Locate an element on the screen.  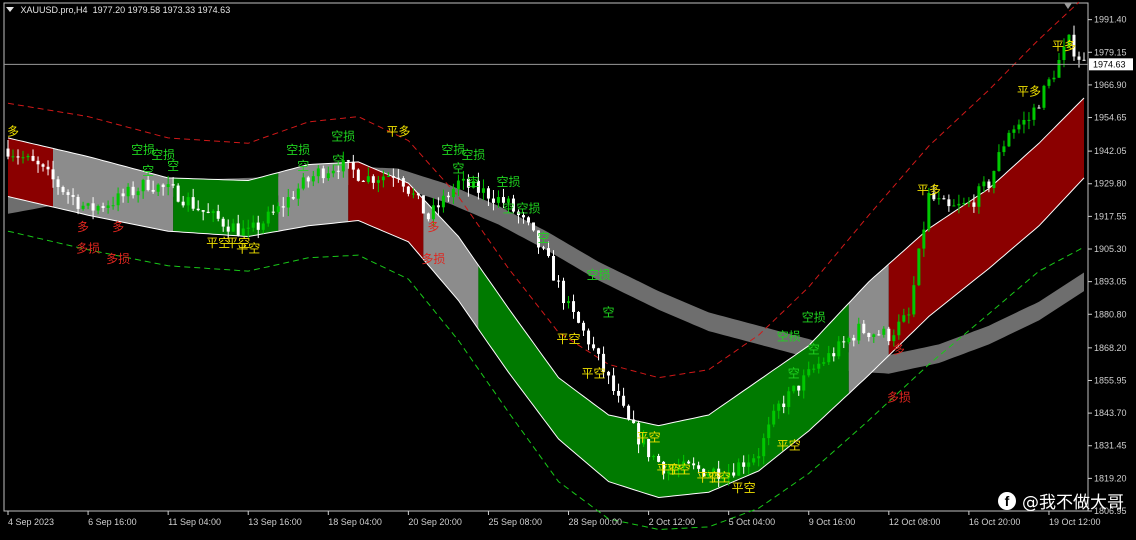
dropdown-triangle-icon is located at coordinates (10, 9).